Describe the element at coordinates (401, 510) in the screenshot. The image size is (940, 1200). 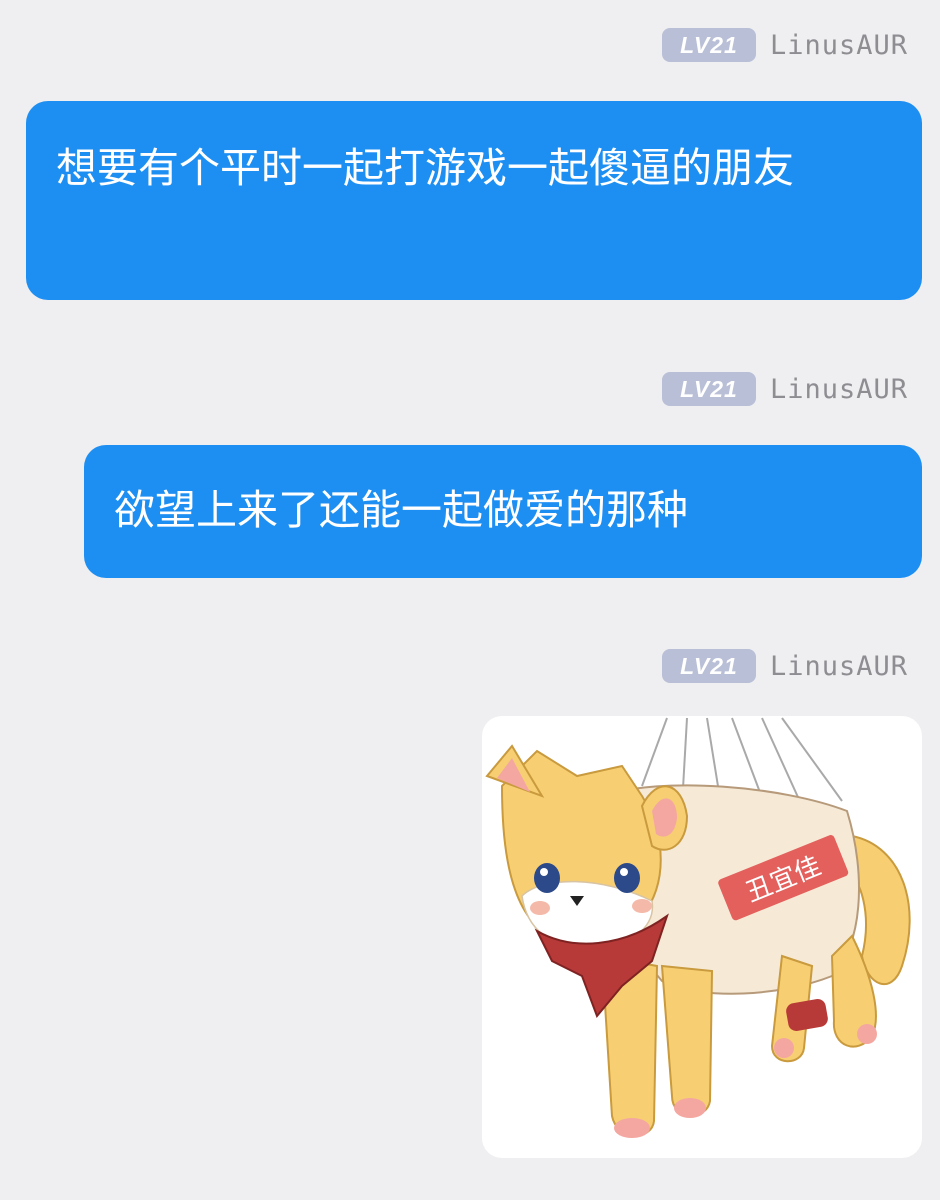
I see `message-text: 欲望上来了还能一起做爱的那种` at that location.